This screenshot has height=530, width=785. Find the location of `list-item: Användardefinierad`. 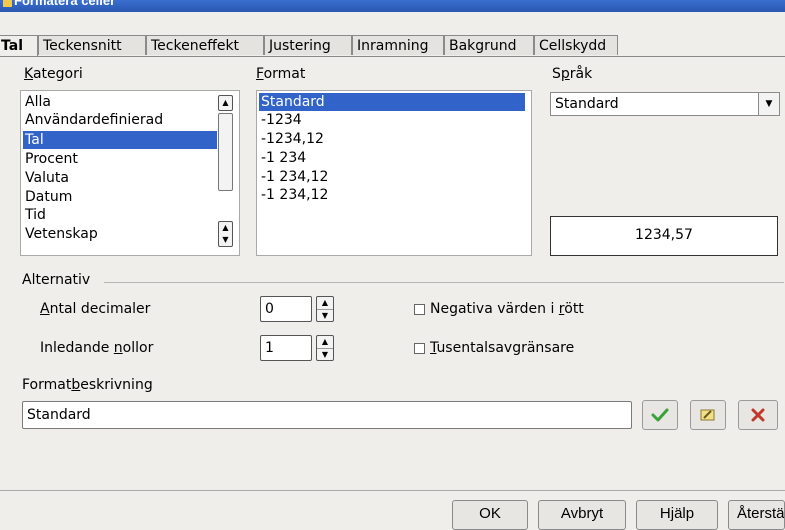

list-item: Användardefinierad is located at coordinates (94, 120).